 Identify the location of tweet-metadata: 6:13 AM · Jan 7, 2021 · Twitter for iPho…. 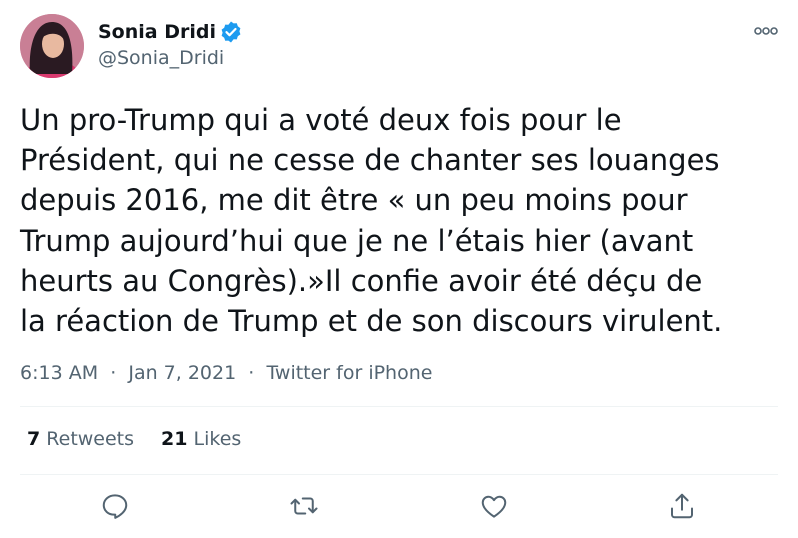
(226, 373).